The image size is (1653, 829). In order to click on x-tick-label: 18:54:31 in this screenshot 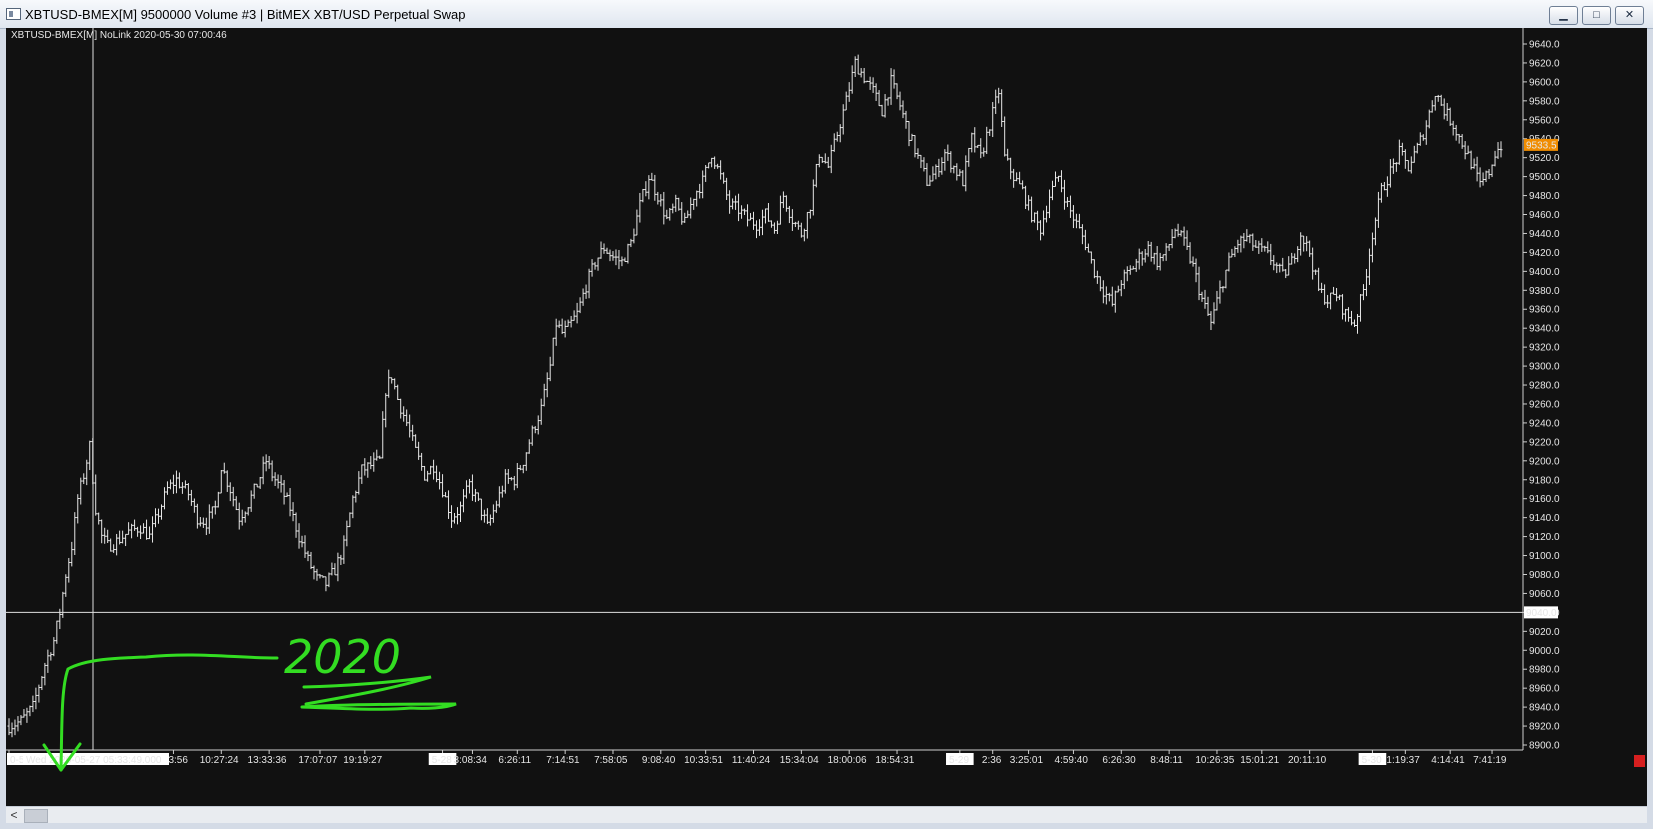, I will do `click(894, 760)`.